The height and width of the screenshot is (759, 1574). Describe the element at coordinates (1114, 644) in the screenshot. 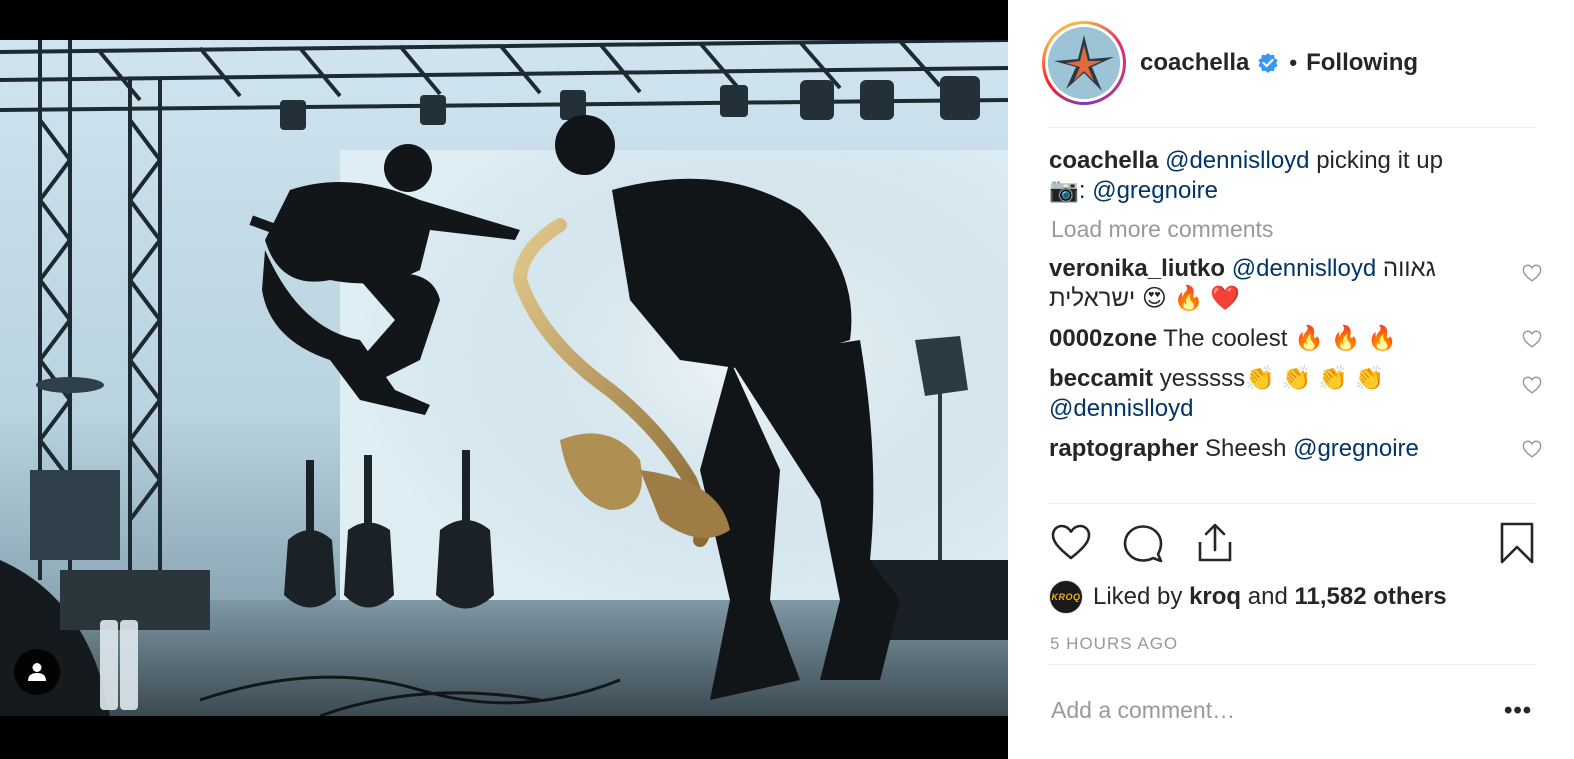

I see `post-timestamp: 5 HOURS AGO` at that location.